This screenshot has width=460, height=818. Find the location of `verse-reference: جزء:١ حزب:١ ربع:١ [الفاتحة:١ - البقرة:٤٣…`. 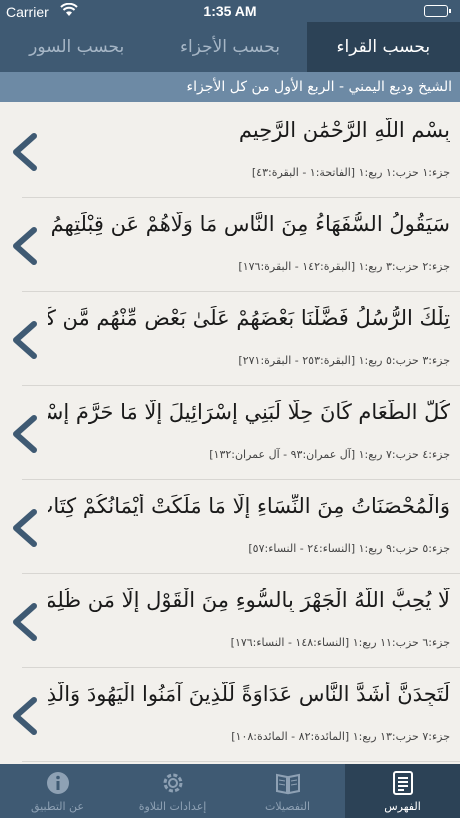

verse-reference: جزء:١ حزب:١ ربع:١ [الفاتحة:١ - البقرة:٤٣… is located at coordinates (350, 172).